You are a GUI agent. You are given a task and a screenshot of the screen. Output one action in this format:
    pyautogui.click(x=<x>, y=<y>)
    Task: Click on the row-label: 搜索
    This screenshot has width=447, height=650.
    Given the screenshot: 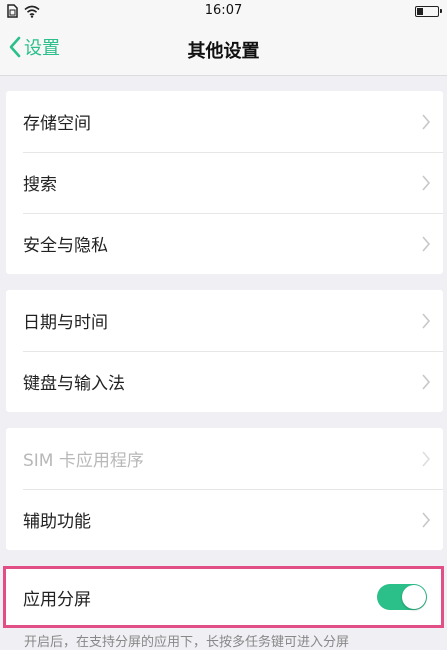 What is the action you would take?
    pyautogui.click(x=40, y=185)
    